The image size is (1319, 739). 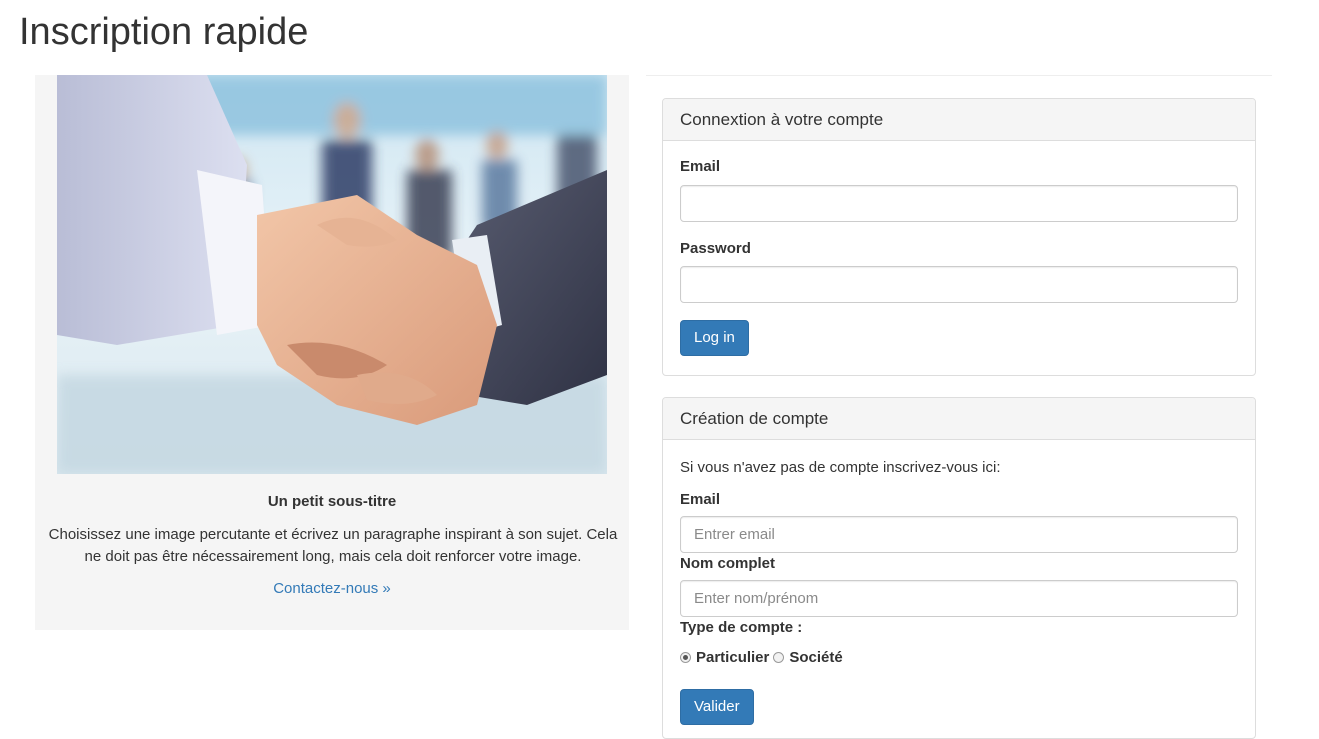 I want to click on register-submit-button: Valider, so click(x=717, y=707).